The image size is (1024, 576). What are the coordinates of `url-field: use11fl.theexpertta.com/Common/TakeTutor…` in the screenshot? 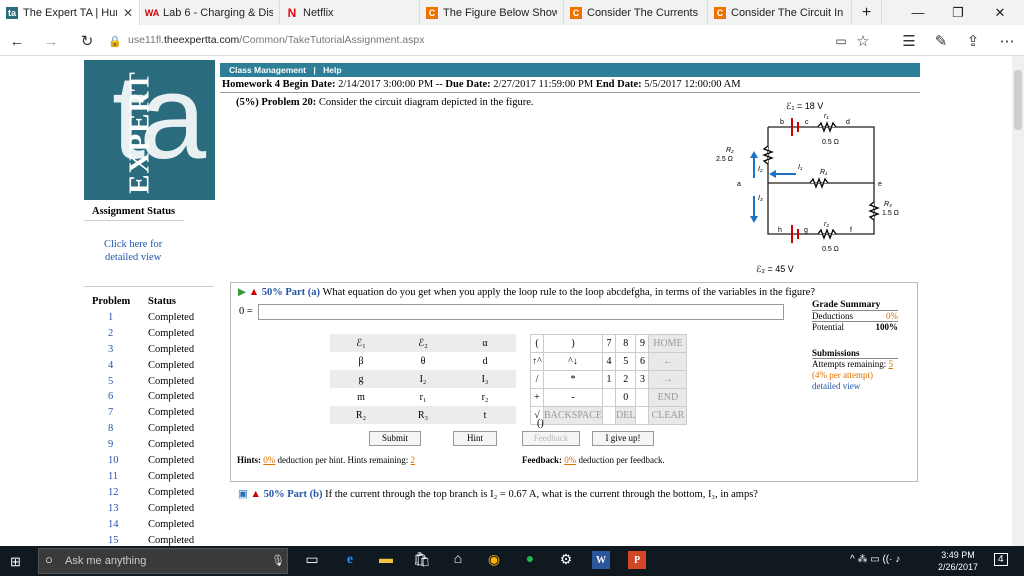 It's located at (276, 40).